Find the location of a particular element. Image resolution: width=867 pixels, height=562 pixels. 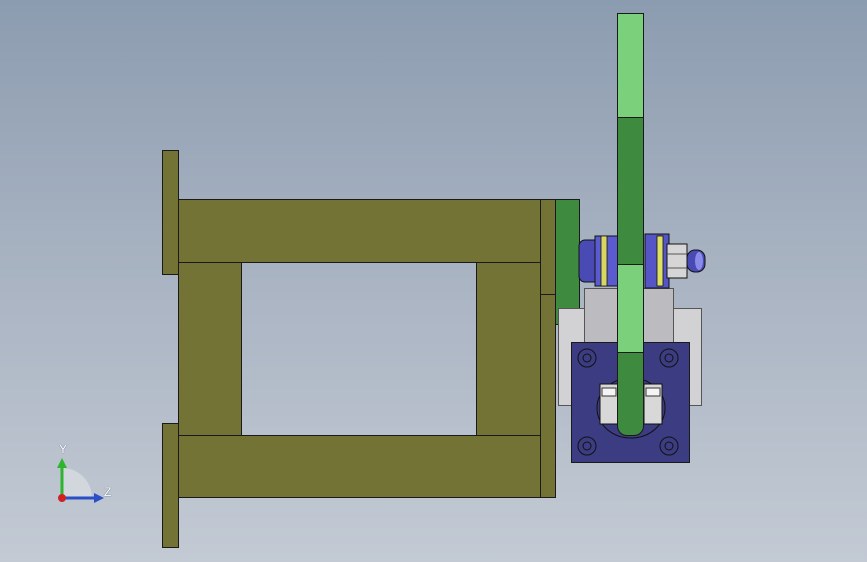

coordinate-triad: Y Z is located at coordinates (83, 475).